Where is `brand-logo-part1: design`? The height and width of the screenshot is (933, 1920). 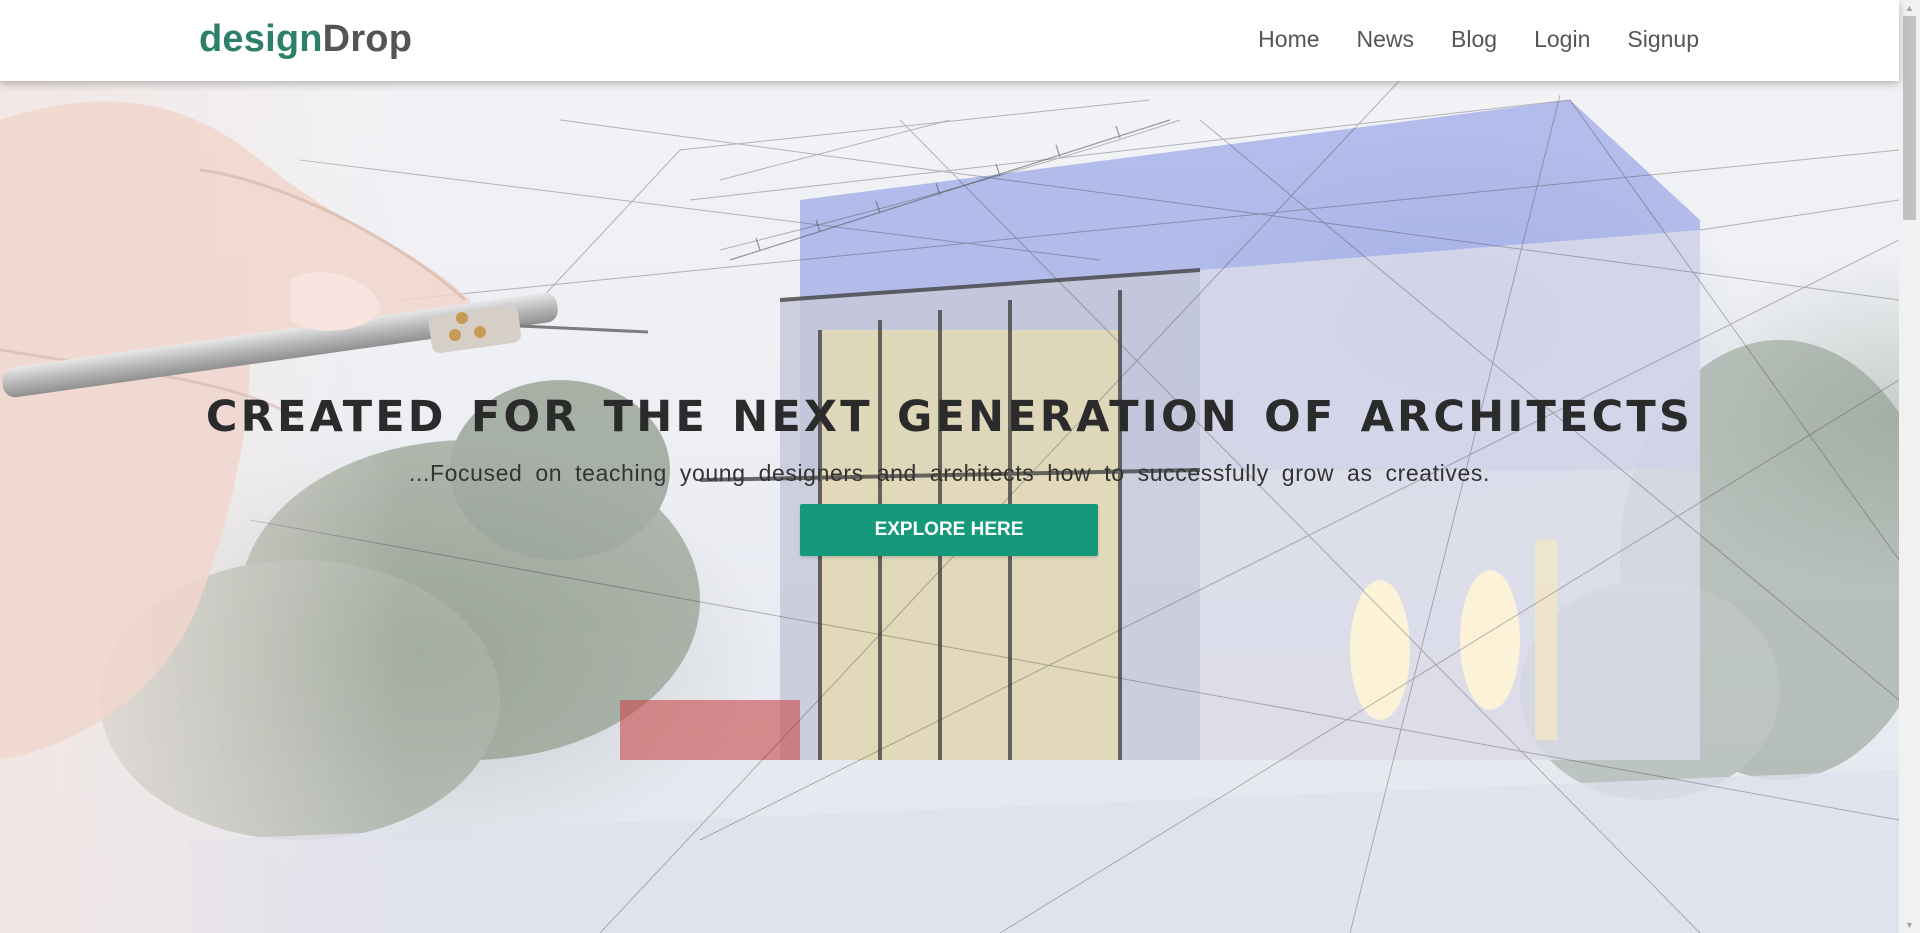
brand-logo-part1: design is located at coordinates (261, 39).